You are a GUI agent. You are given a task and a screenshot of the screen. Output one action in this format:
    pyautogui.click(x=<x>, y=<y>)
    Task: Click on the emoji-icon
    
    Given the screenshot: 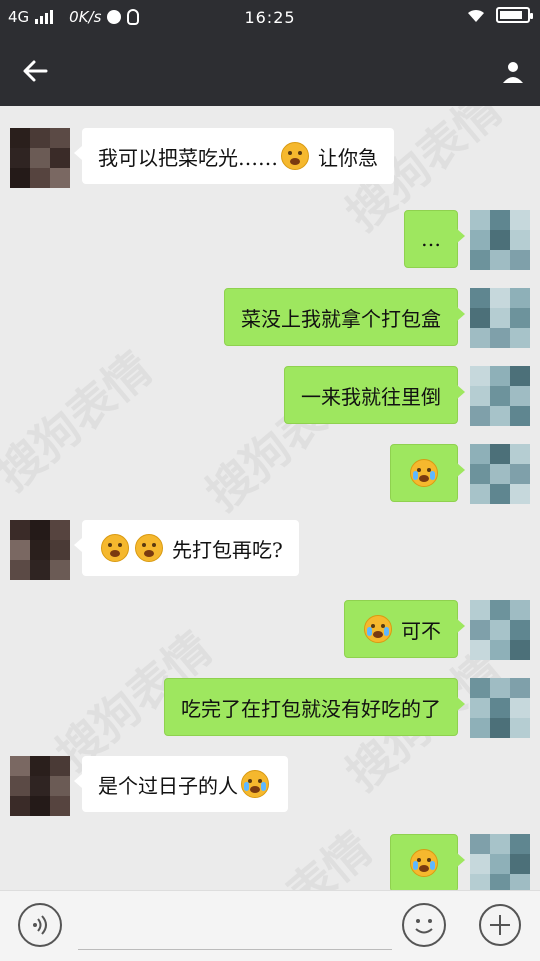 What is the action you would take?
    pyautogui.click(x=424, y=925)
    